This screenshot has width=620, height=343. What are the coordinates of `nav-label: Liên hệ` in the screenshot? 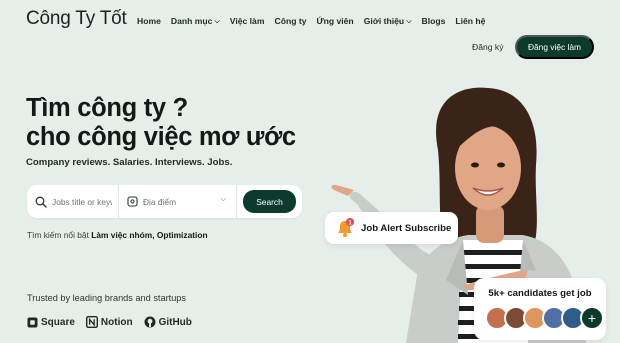 It's located at (470, 21).